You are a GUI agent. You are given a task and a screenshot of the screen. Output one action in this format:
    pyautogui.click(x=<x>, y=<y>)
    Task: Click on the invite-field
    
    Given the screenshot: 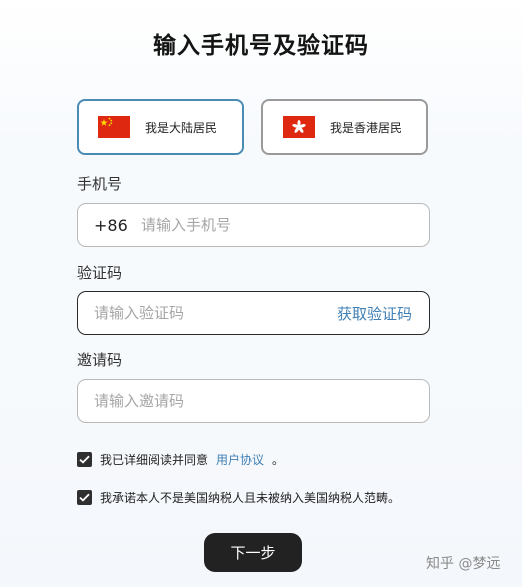 What is the action you would take?
    pyautogui.click(x=253, y=401)
    